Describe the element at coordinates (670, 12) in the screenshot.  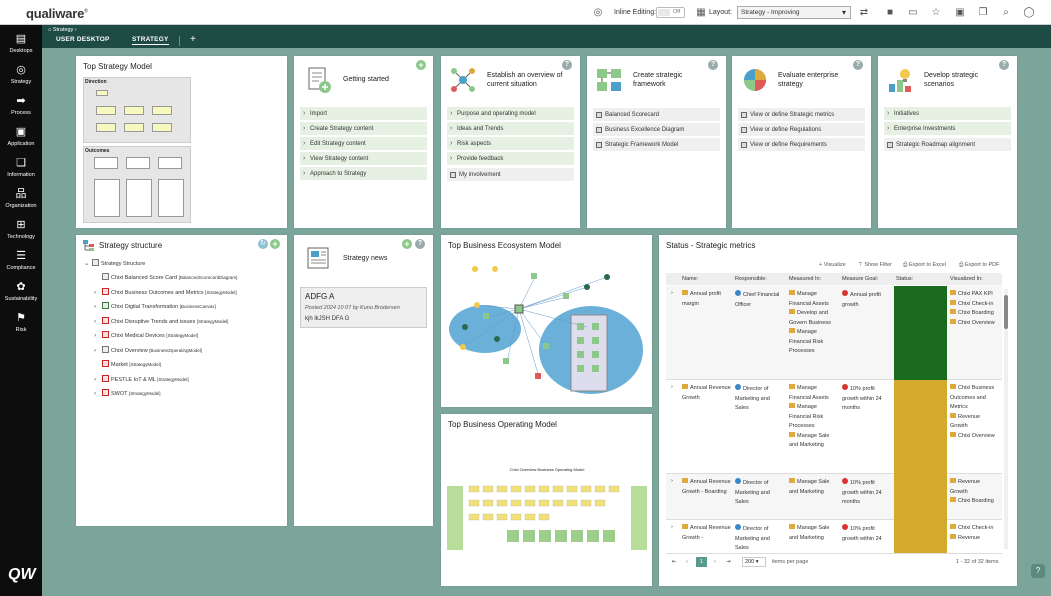
I see `inline-editing-toggle: Off` at that location.